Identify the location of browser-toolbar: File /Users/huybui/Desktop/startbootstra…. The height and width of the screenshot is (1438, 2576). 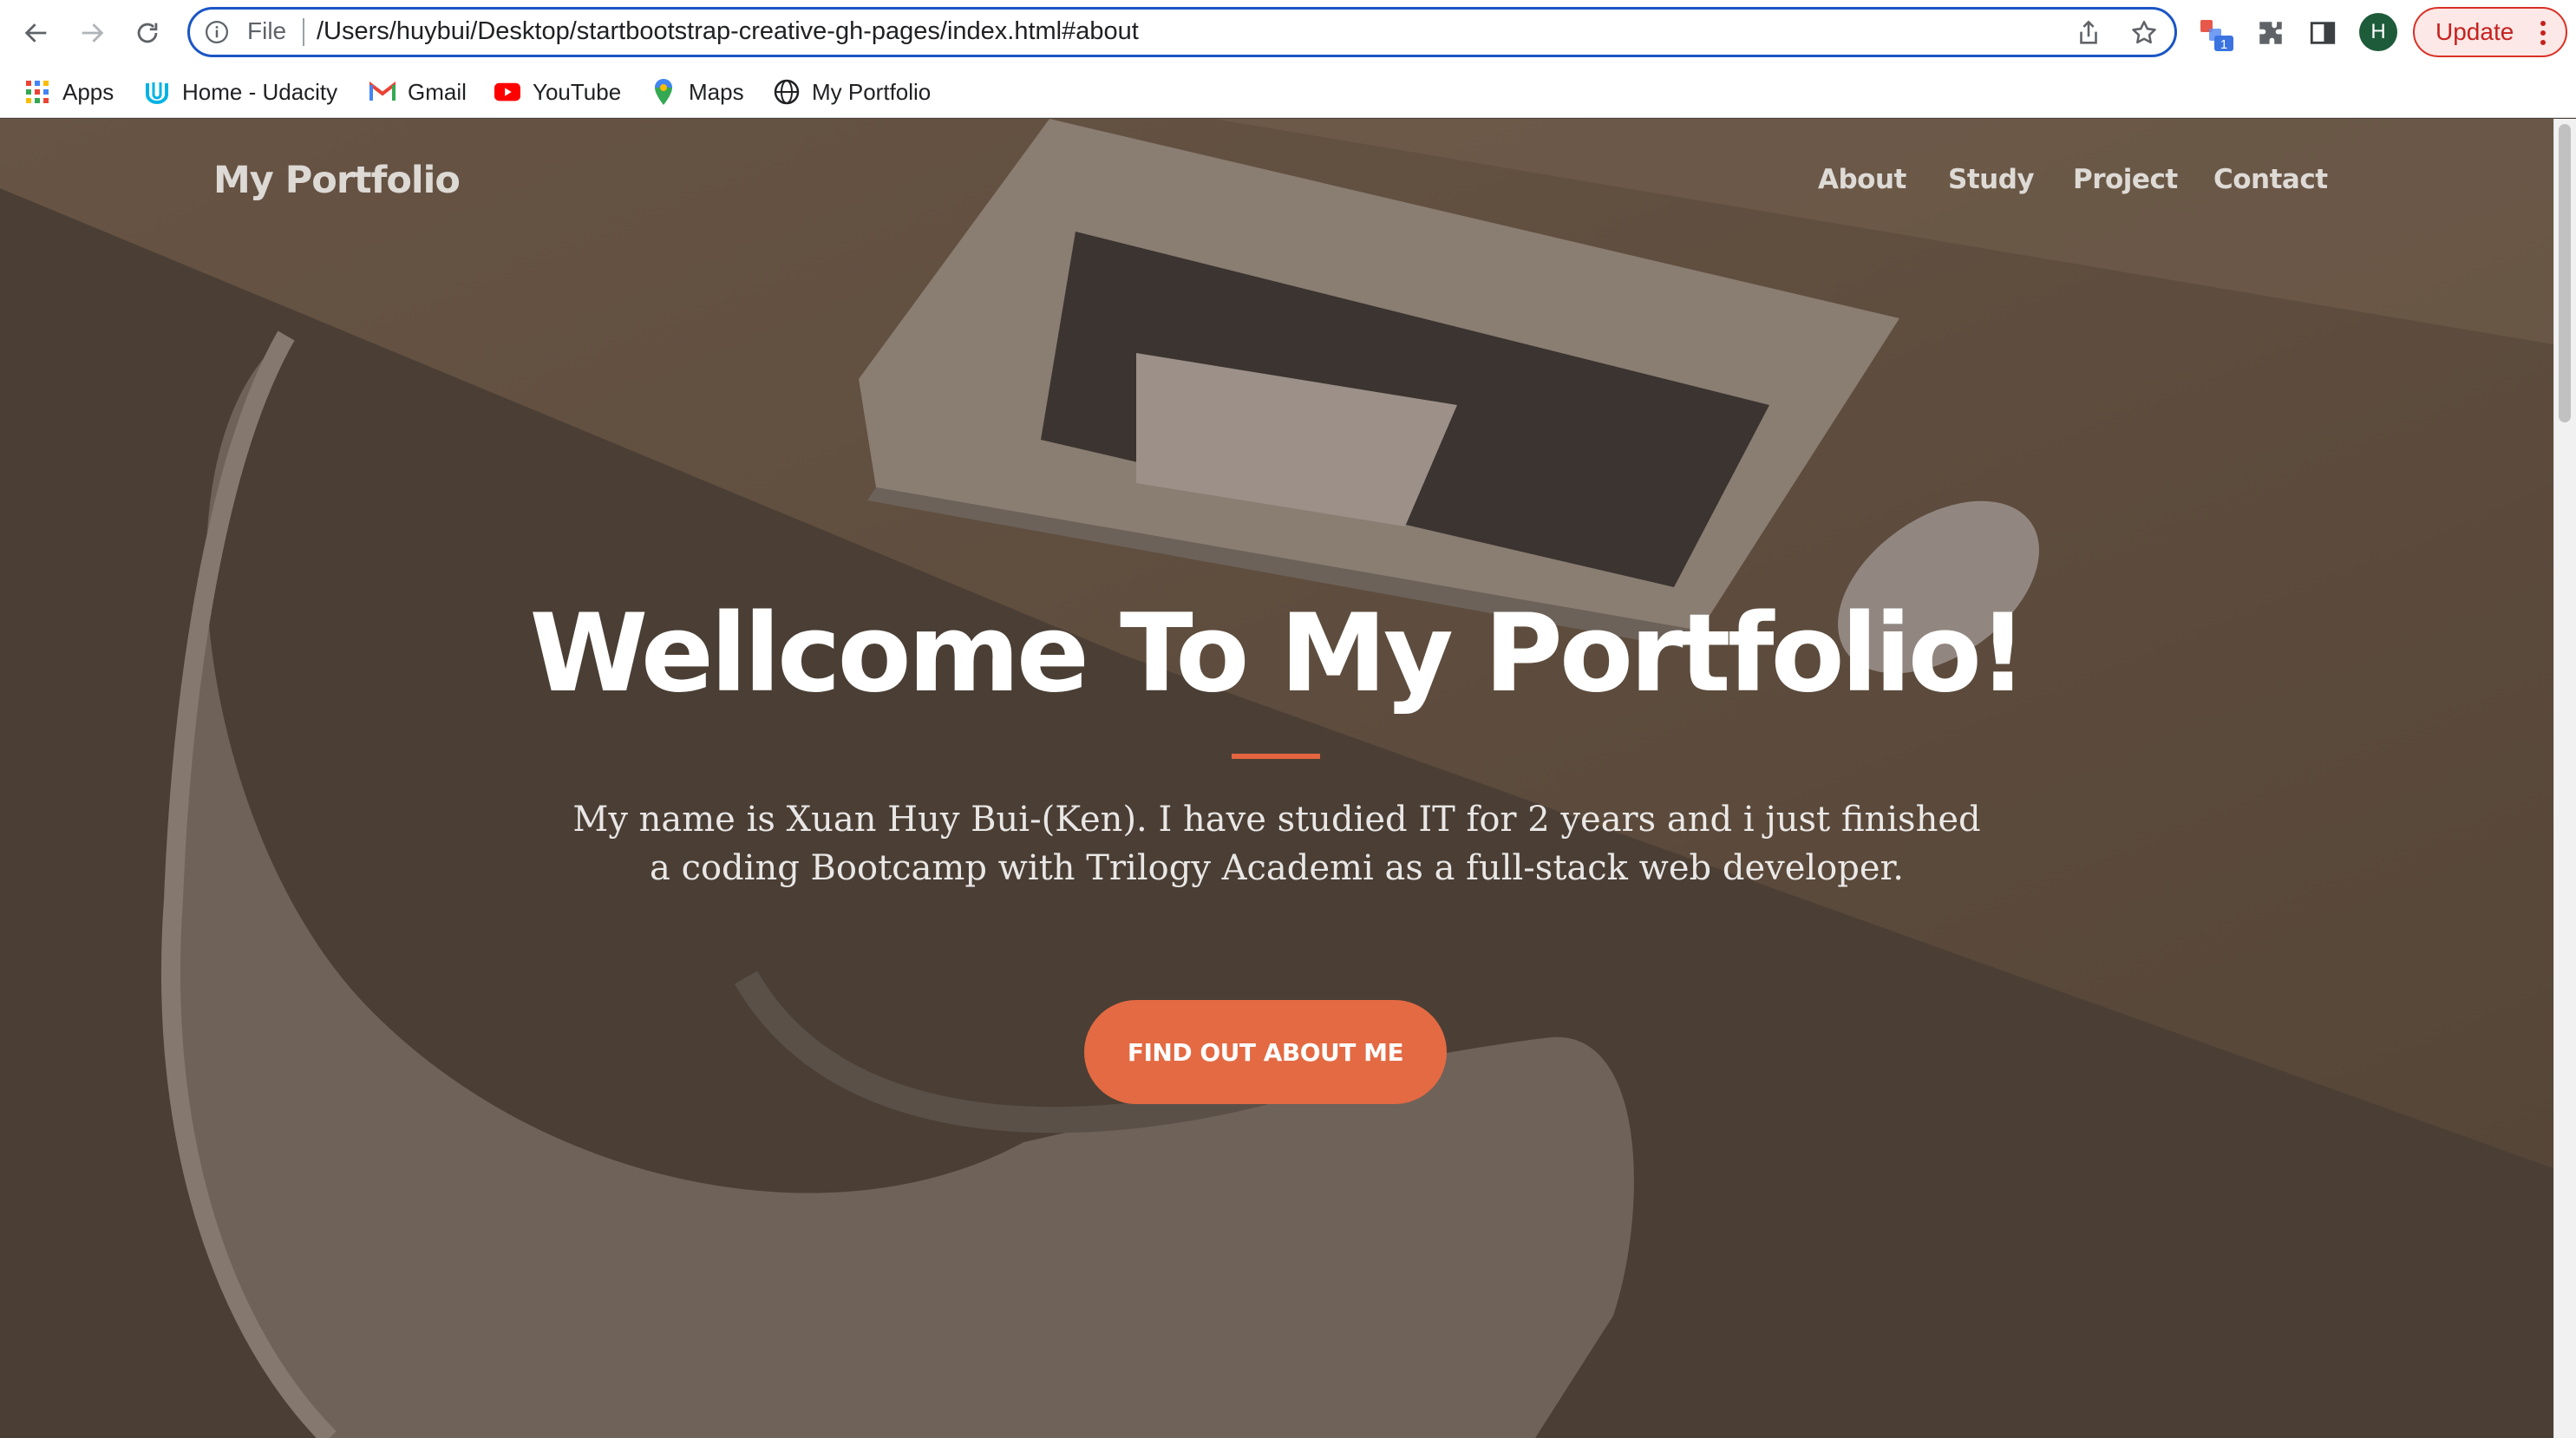
(1288, 33).